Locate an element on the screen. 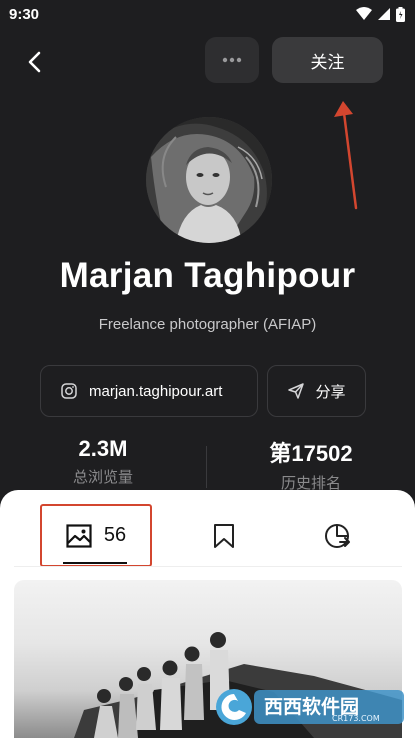 The width and height of the screenshot is (415, 738). status-bar: 9:30 is located at coordinates (207, 15).